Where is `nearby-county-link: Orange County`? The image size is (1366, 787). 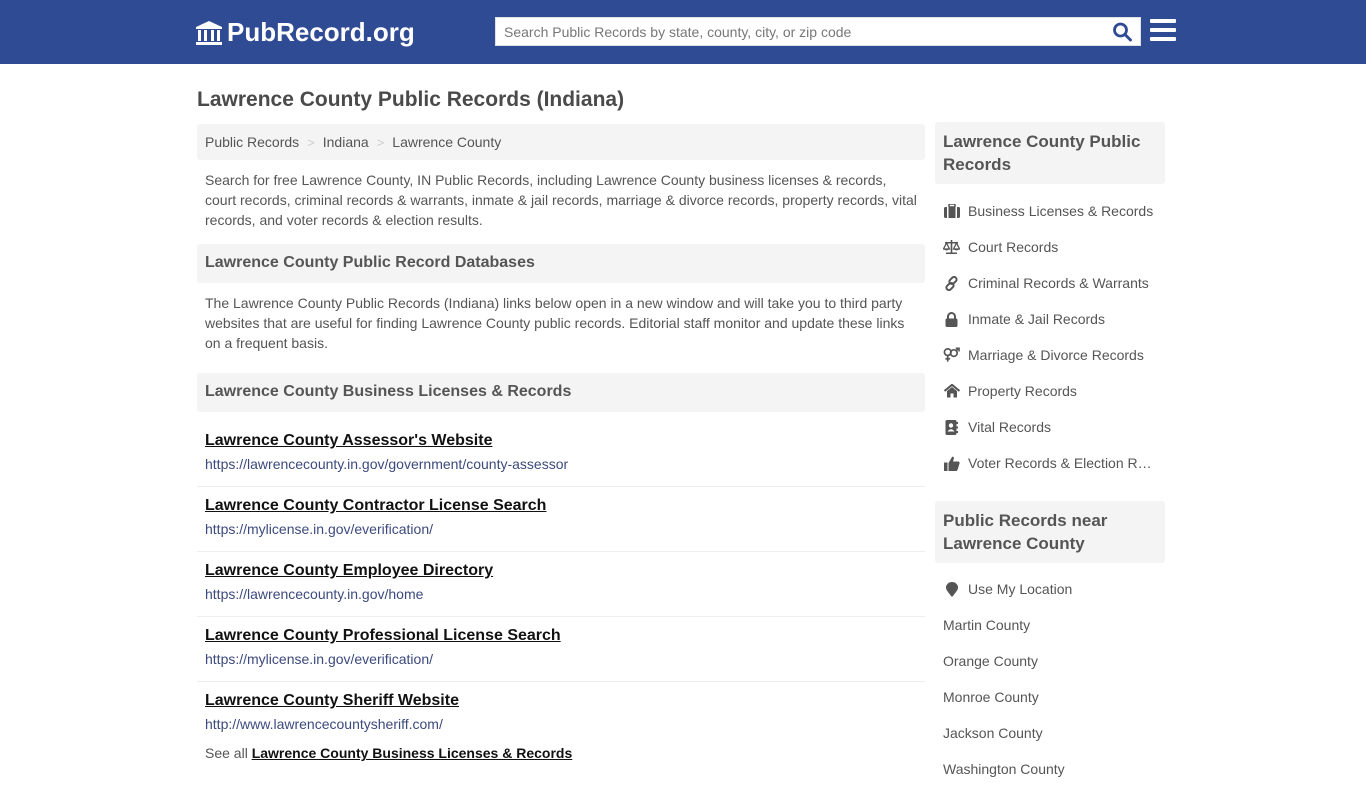
nearby-county-link: Orange County is located at coordinates (1050, 661).